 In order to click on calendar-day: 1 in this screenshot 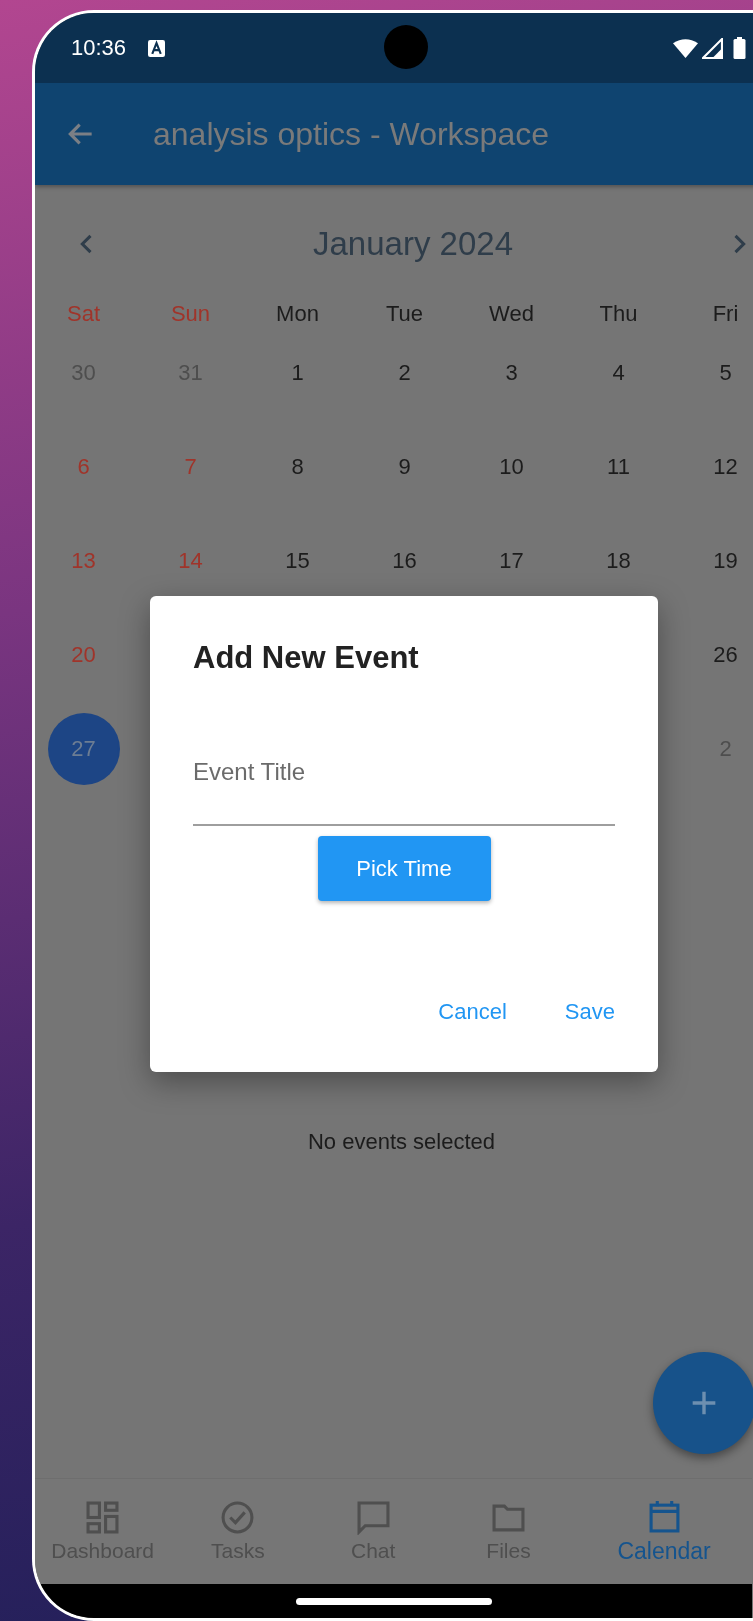, I will do `click(297, 373)`.